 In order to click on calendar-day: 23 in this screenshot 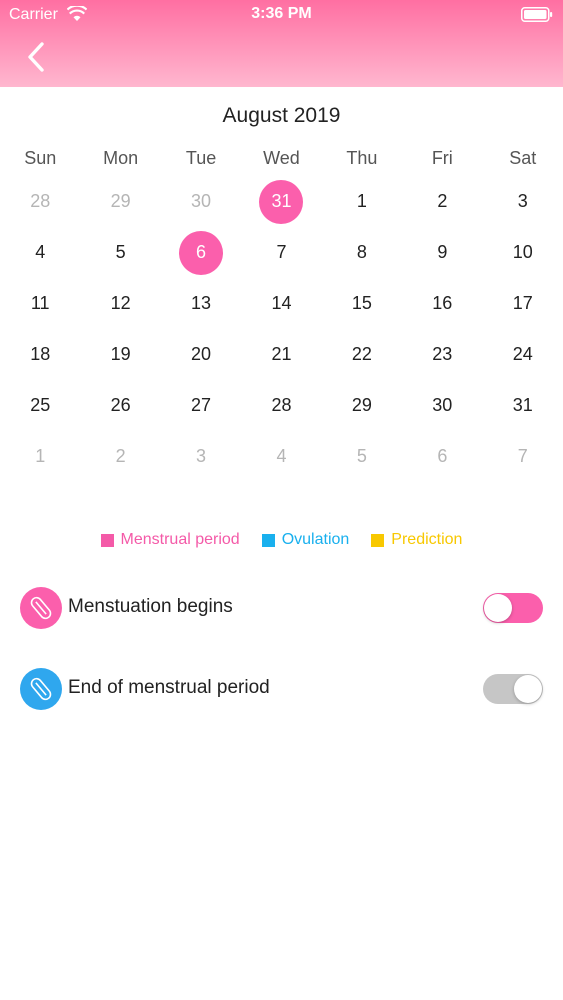, I will do `click(442, 354)`.